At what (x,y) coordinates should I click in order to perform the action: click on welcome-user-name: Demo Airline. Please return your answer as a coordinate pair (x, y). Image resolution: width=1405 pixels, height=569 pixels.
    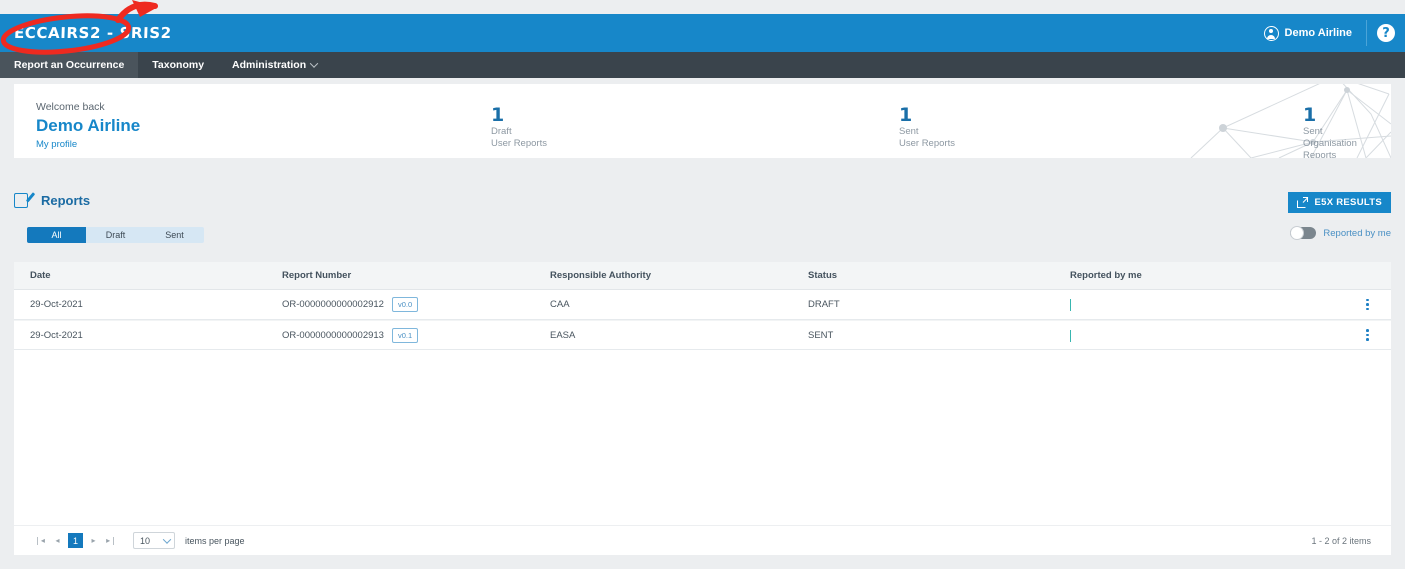
    Looking at the image, I should click on (88, 125).